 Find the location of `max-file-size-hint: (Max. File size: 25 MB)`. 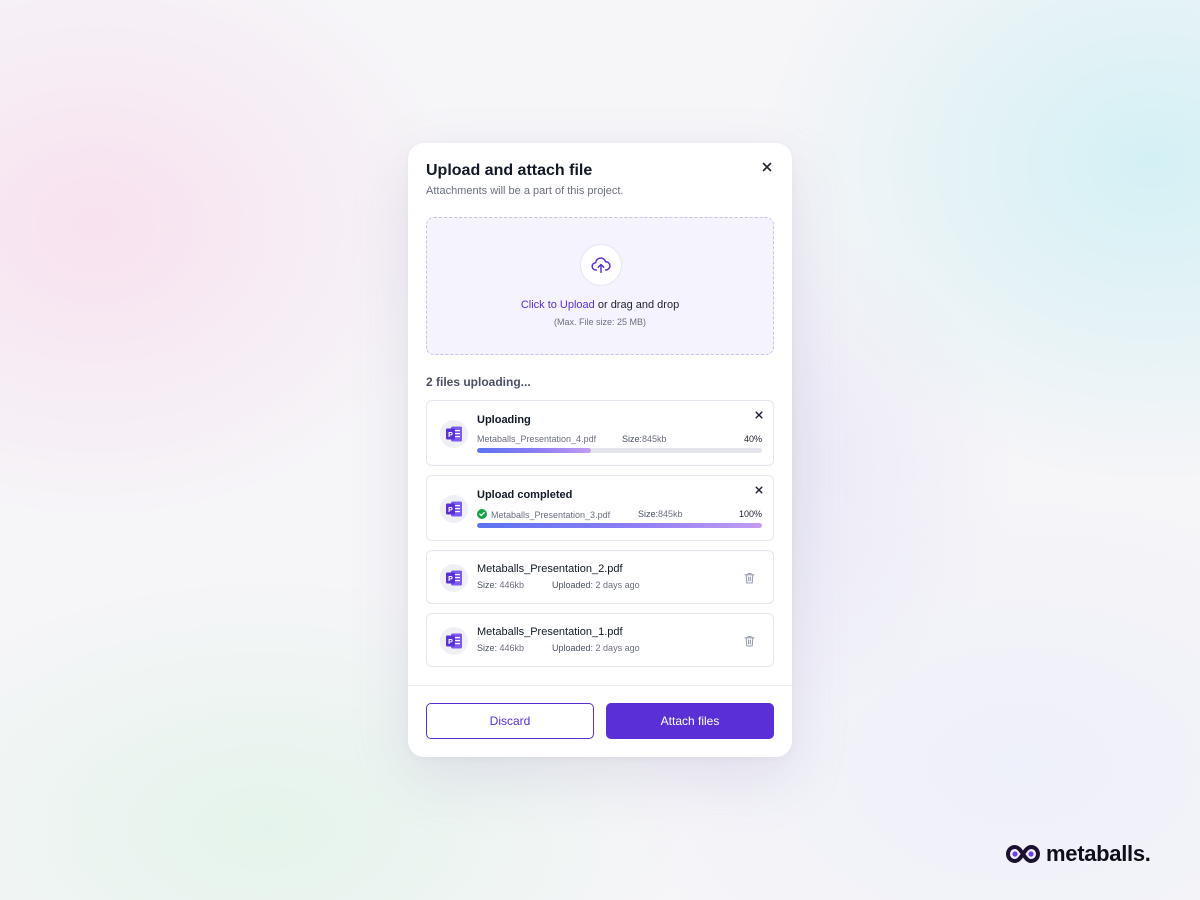

max-file-size-hint: (Max. File size: 25 MB) is located at coordinates (600, 322).